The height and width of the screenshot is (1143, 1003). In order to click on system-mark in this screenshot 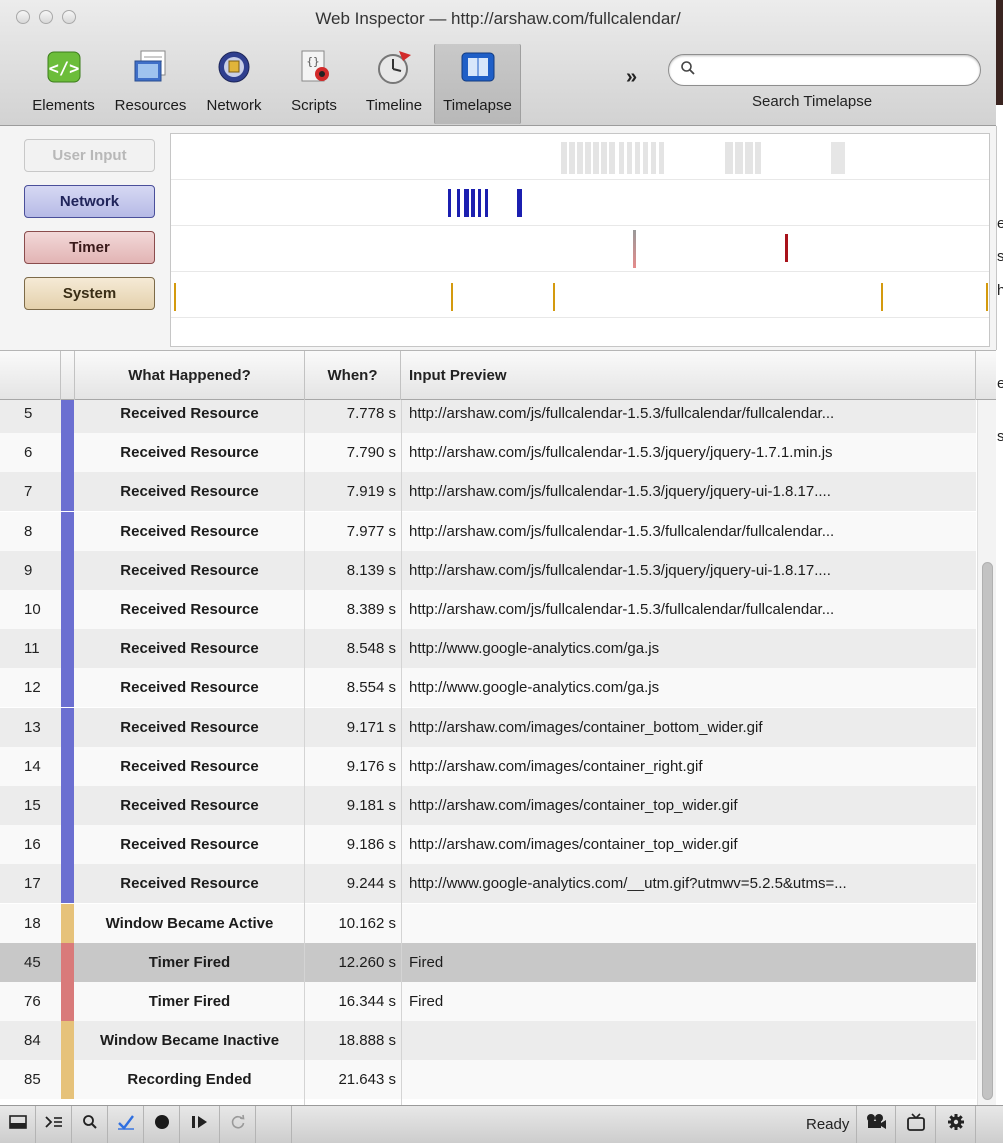, I will do `click(452, 297)`.